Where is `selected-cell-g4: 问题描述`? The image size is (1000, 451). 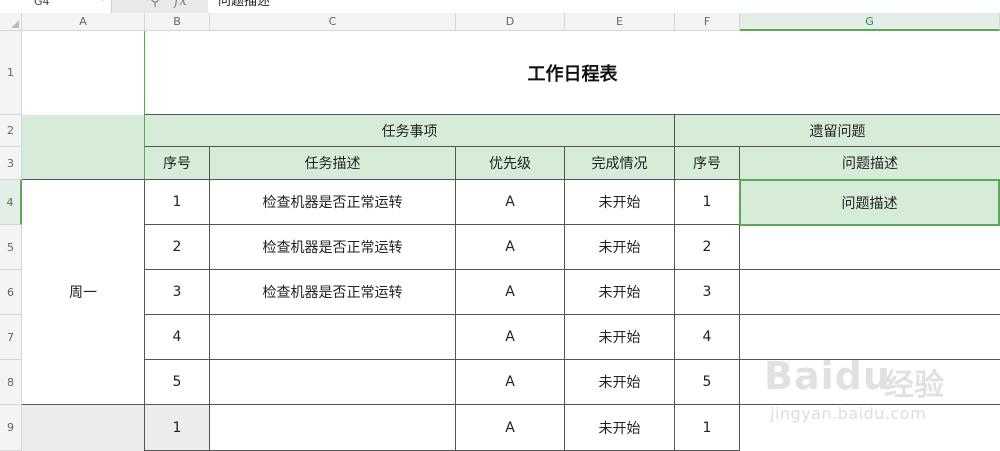
selected-cell-g4: 问题描述 is located at coordinates (869, 202).